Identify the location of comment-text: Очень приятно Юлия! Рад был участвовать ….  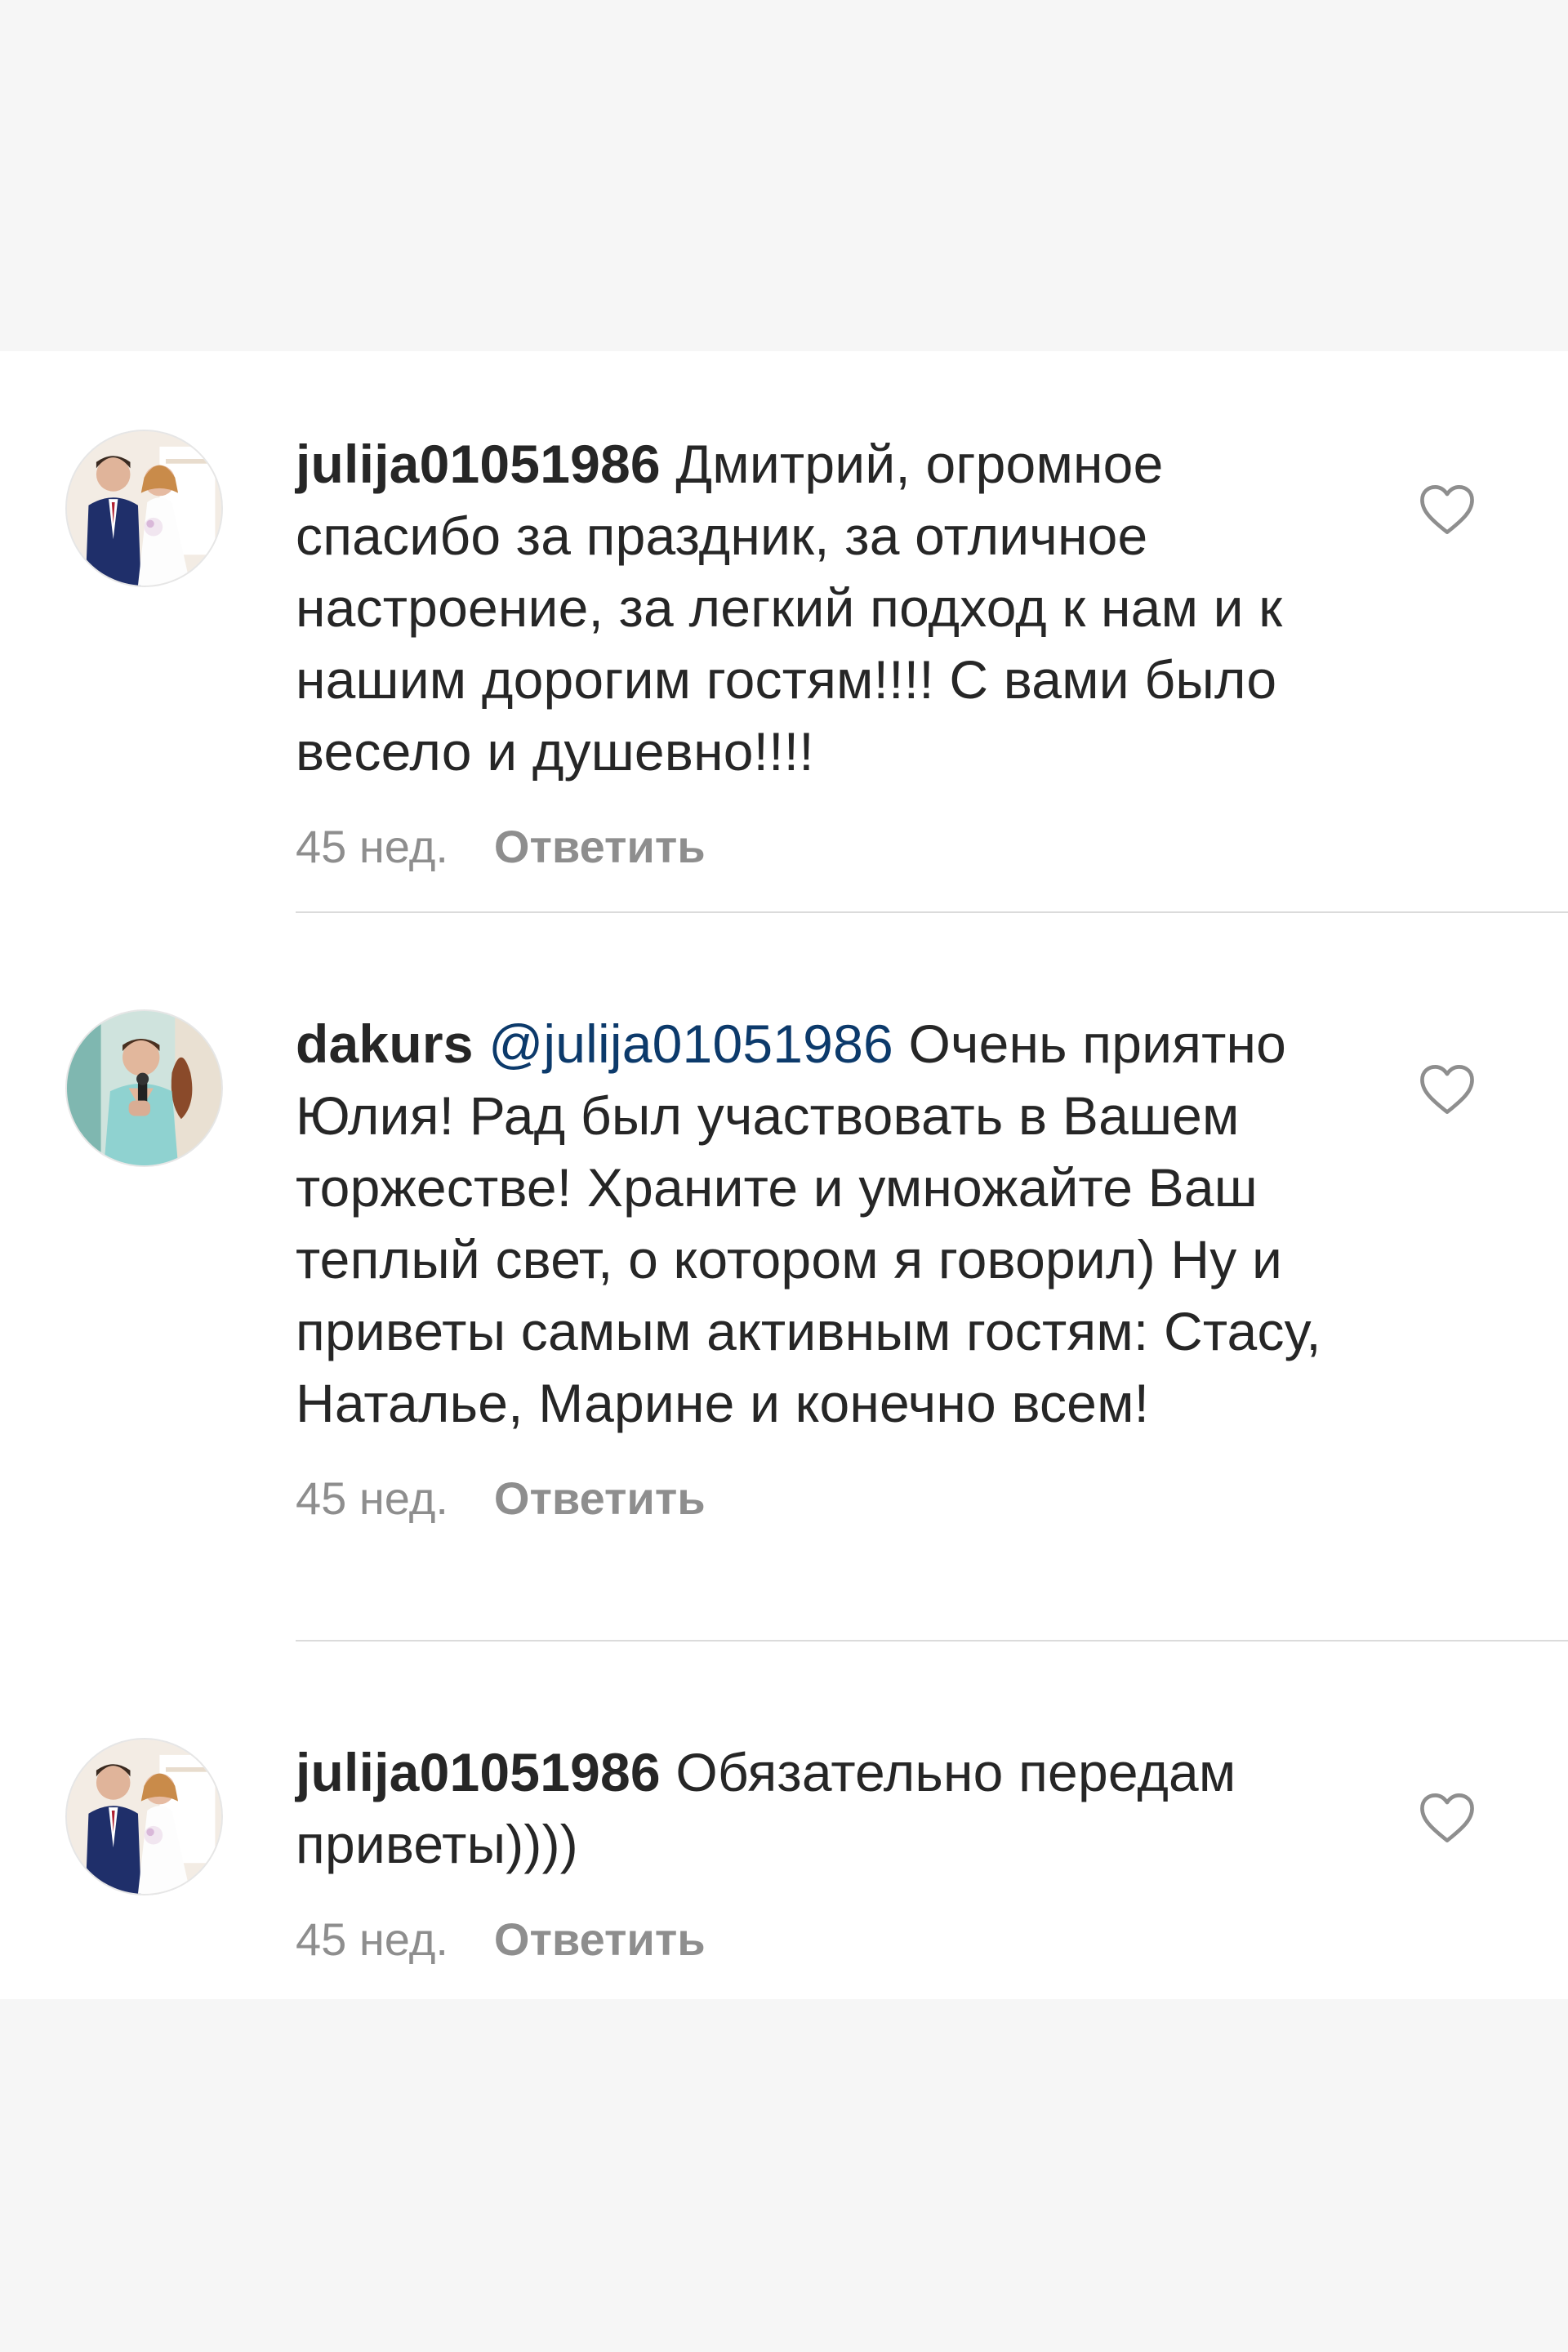
(808, 1223).